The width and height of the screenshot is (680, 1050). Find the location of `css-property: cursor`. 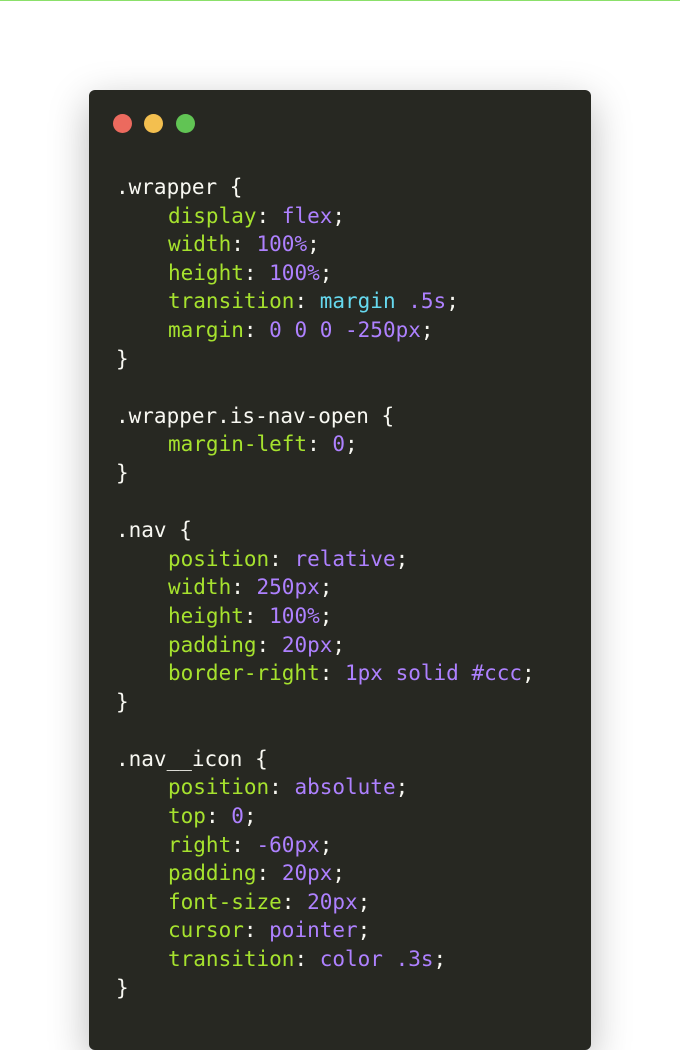

css-property: cursor is located at coordinates (206, 930).